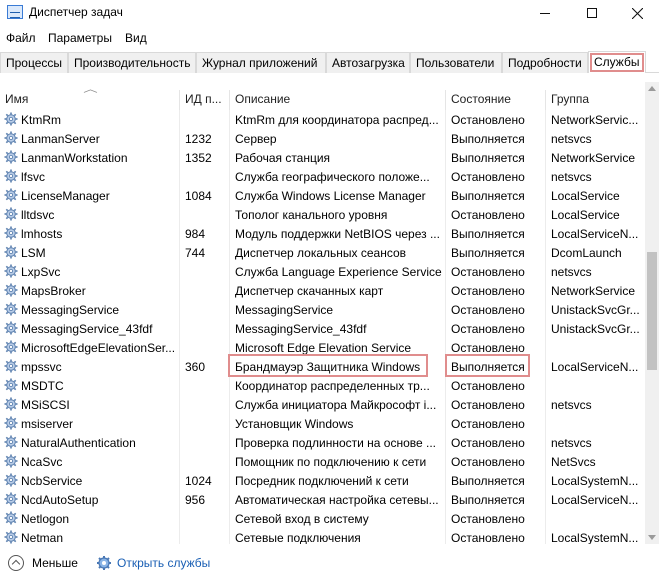 The width and height of the screenshot is (659, 577). What do you see at coordinates (104, 563) in the screenshot?
I see `services-gear-icon` at bounding box center [104, 563].